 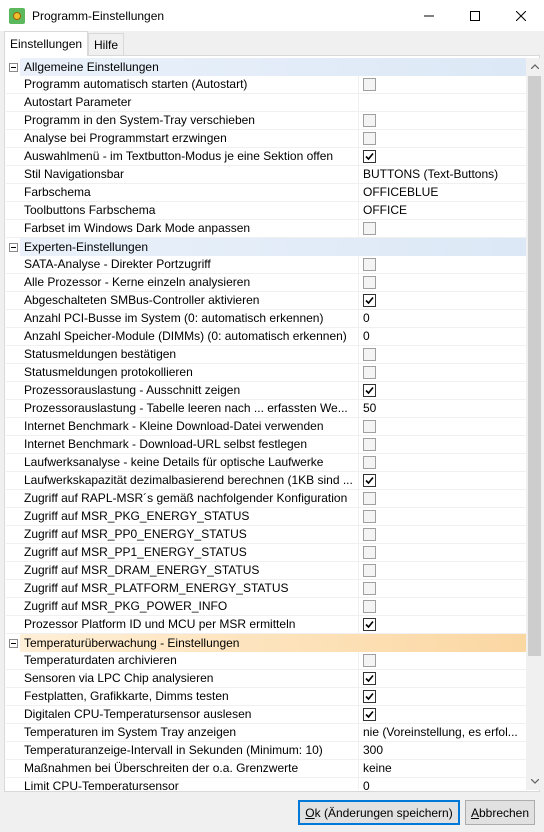 I want to click on property-row: Temperaturdaten archivieren, so click(x=266, y=661).